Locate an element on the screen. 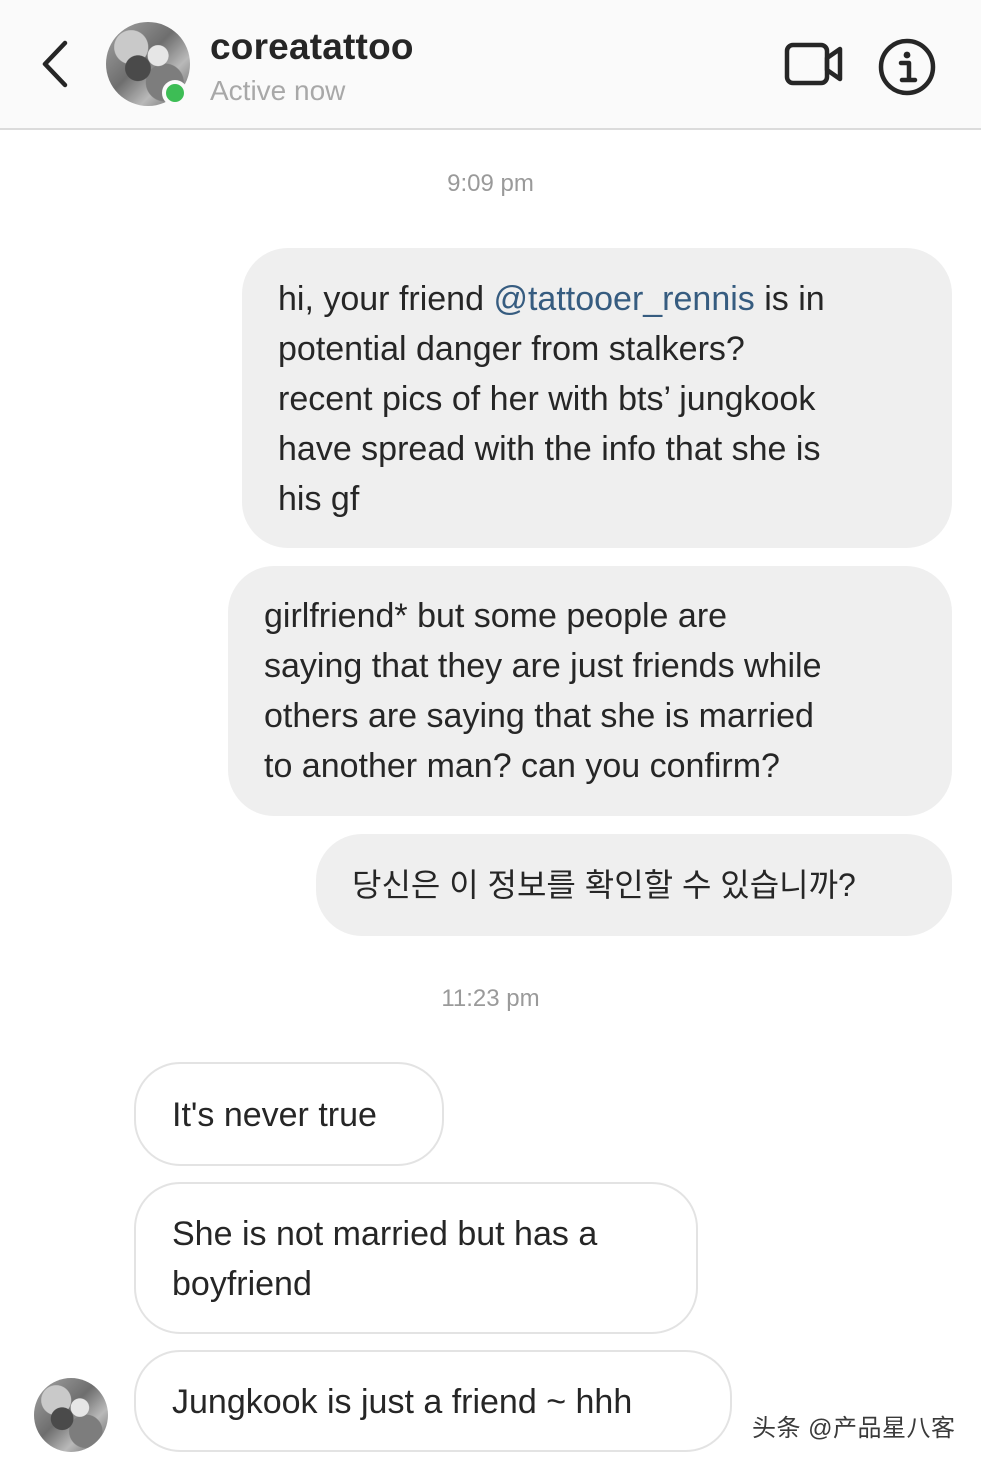  chevron-left-icon is located at coordinates (55, 64).